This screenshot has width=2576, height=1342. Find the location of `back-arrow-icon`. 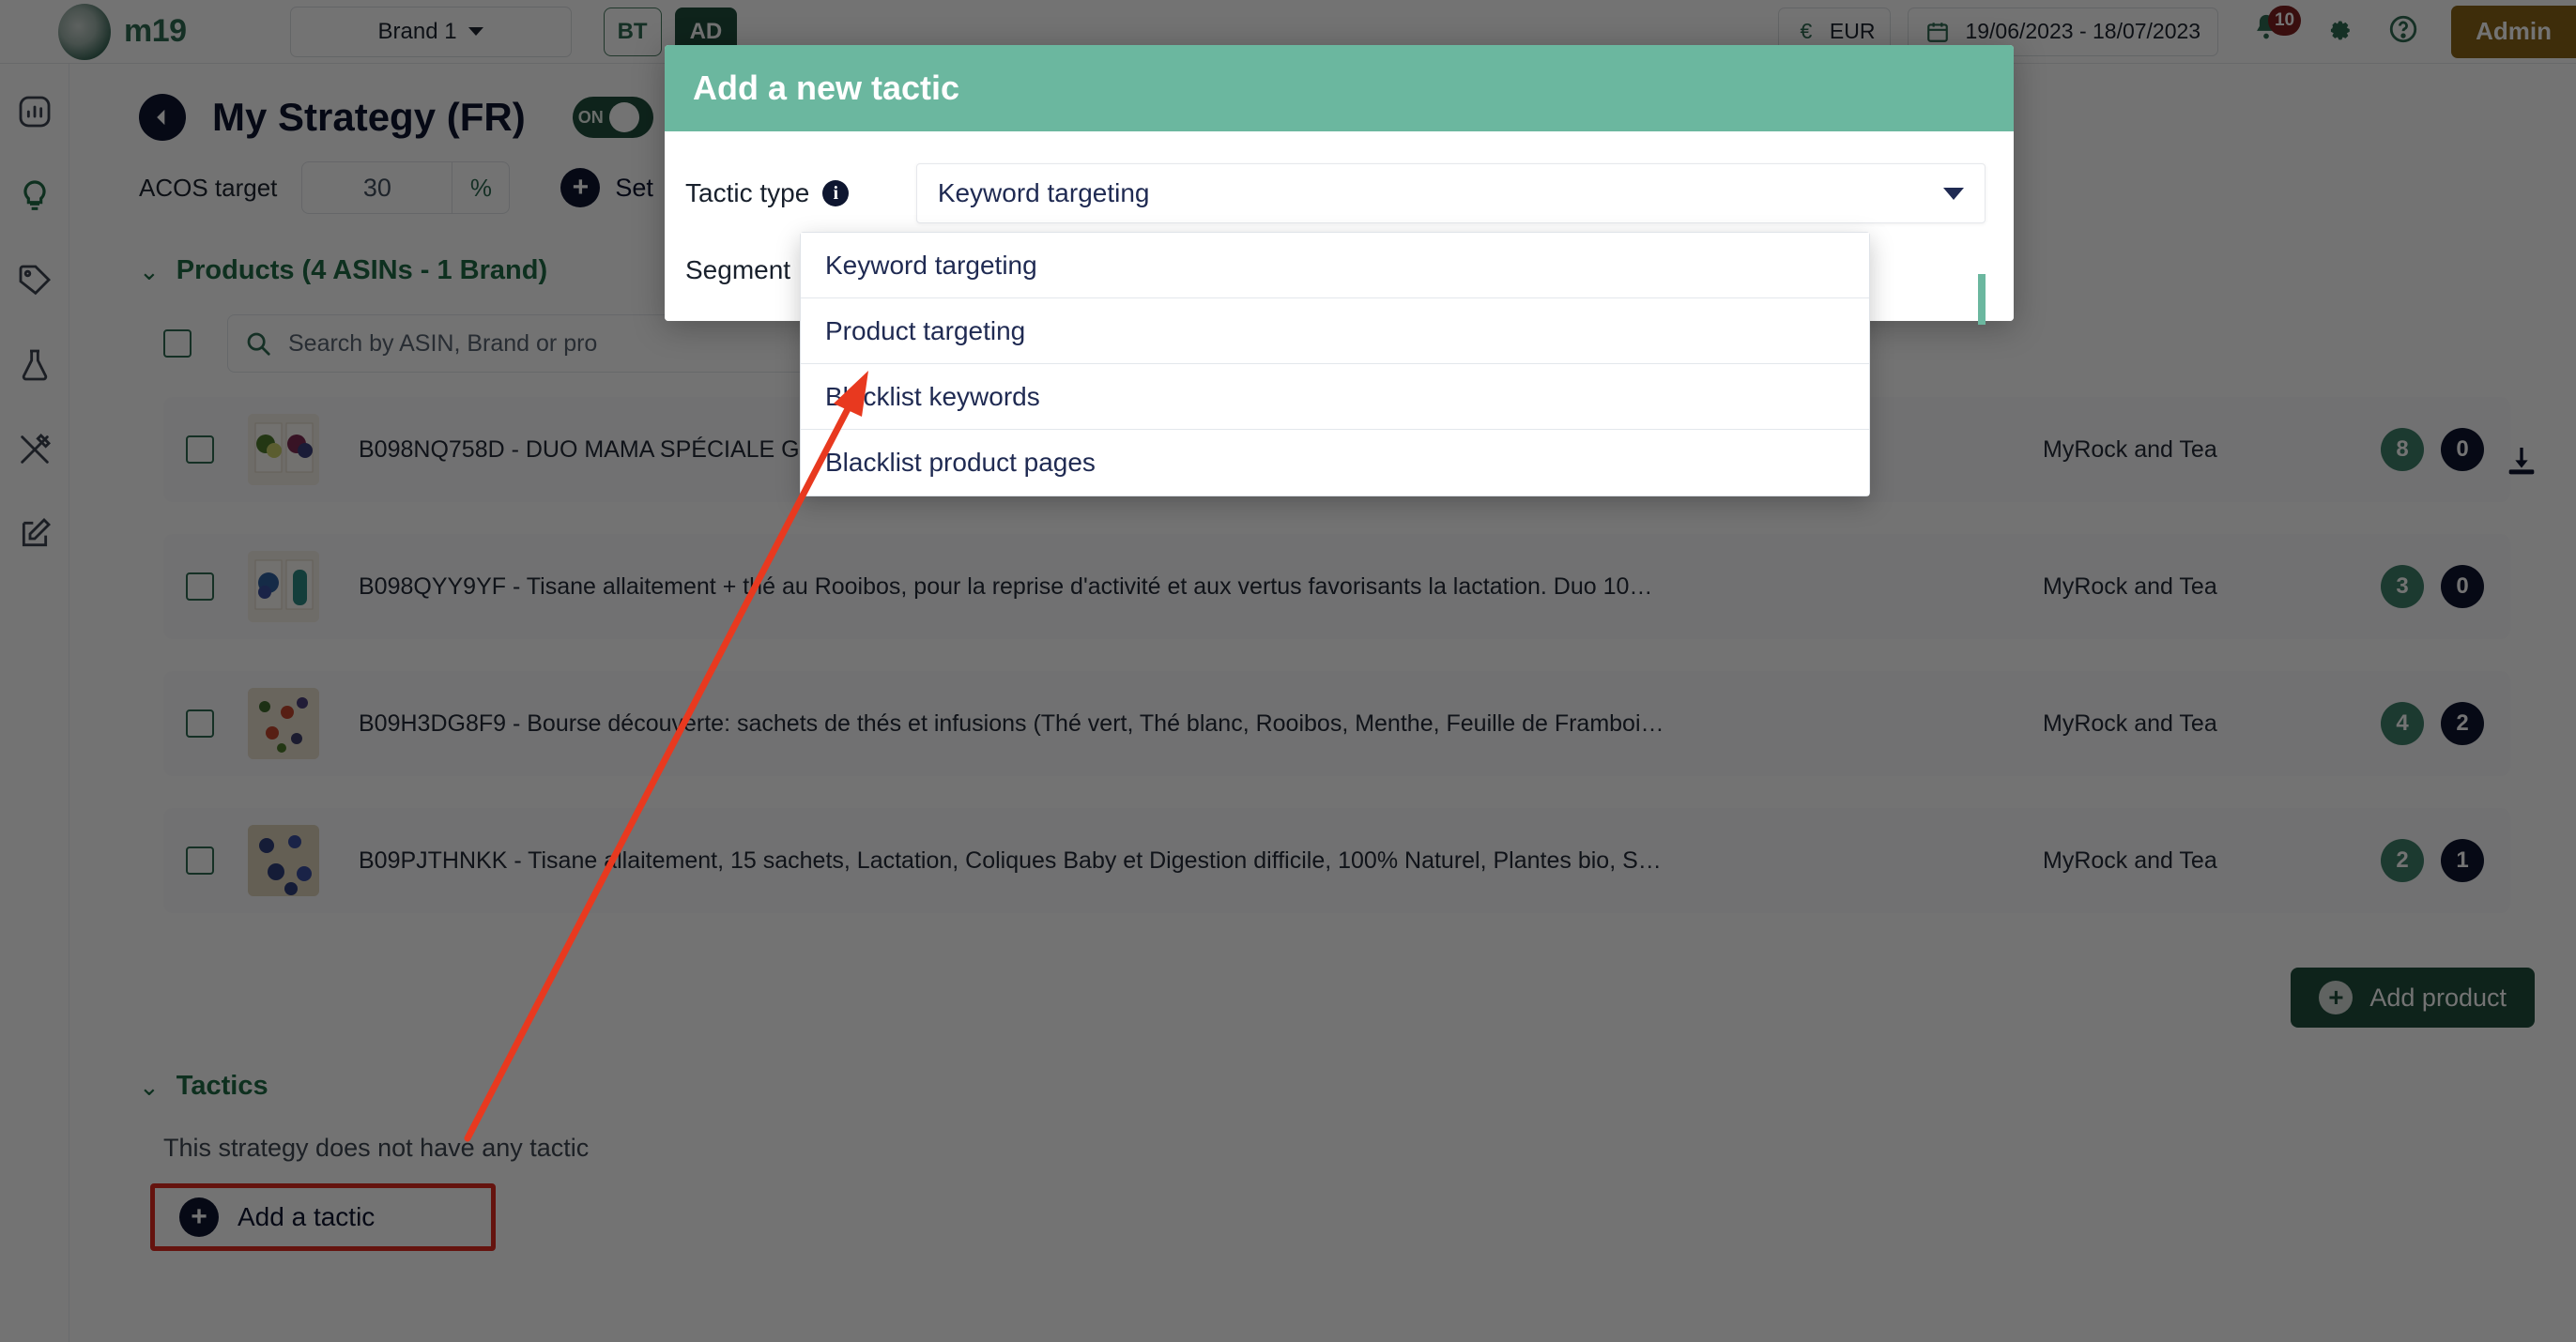

back-arrow-icon is located at coordinates (163, 117).